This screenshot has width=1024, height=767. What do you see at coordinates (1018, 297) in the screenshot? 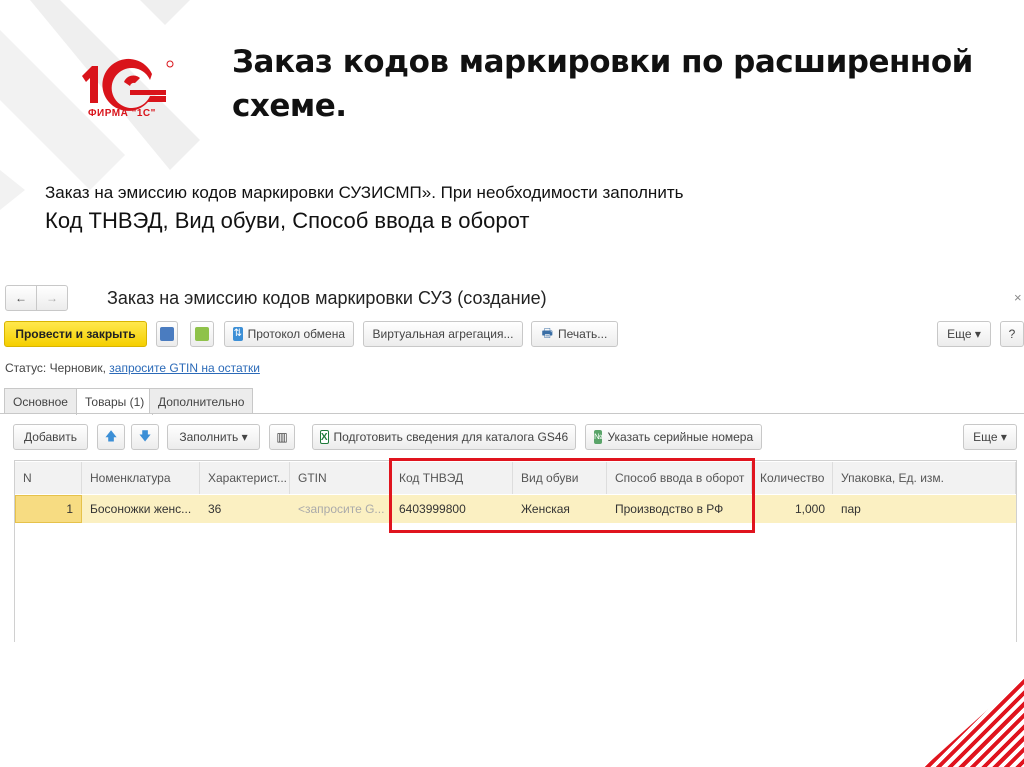
I see `close-icon: ×` at bounding box center [1018, 297].